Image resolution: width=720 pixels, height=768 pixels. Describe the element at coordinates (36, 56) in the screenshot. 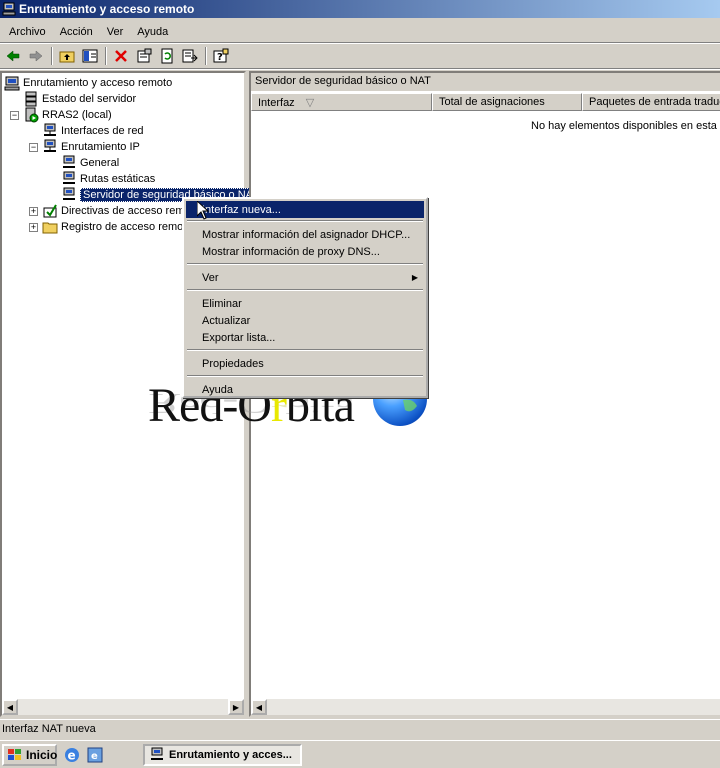

I see `forward-arrow-icon` at that location.